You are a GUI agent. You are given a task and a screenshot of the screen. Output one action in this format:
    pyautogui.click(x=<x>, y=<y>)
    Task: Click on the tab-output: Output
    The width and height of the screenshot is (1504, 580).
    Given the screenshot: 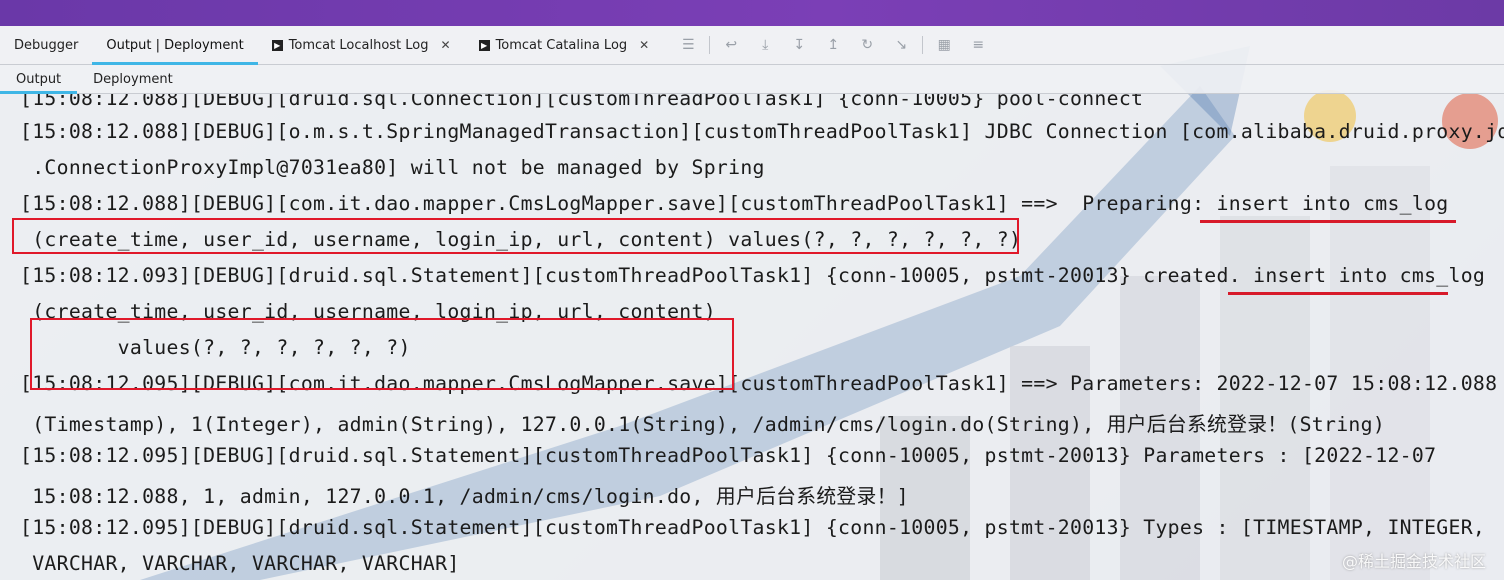 What is the action you would take?
    pyautogui.click(x=39, y=79)
    